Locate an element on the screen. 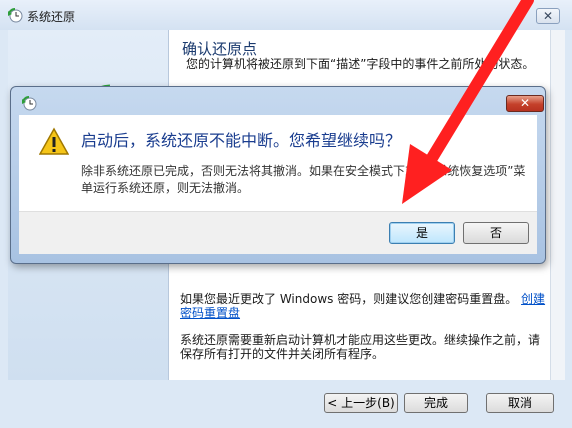 This screenshot has height=428, width=572. window-titlebar: 系统还原 ✕ is located at coordinates (286, 15).